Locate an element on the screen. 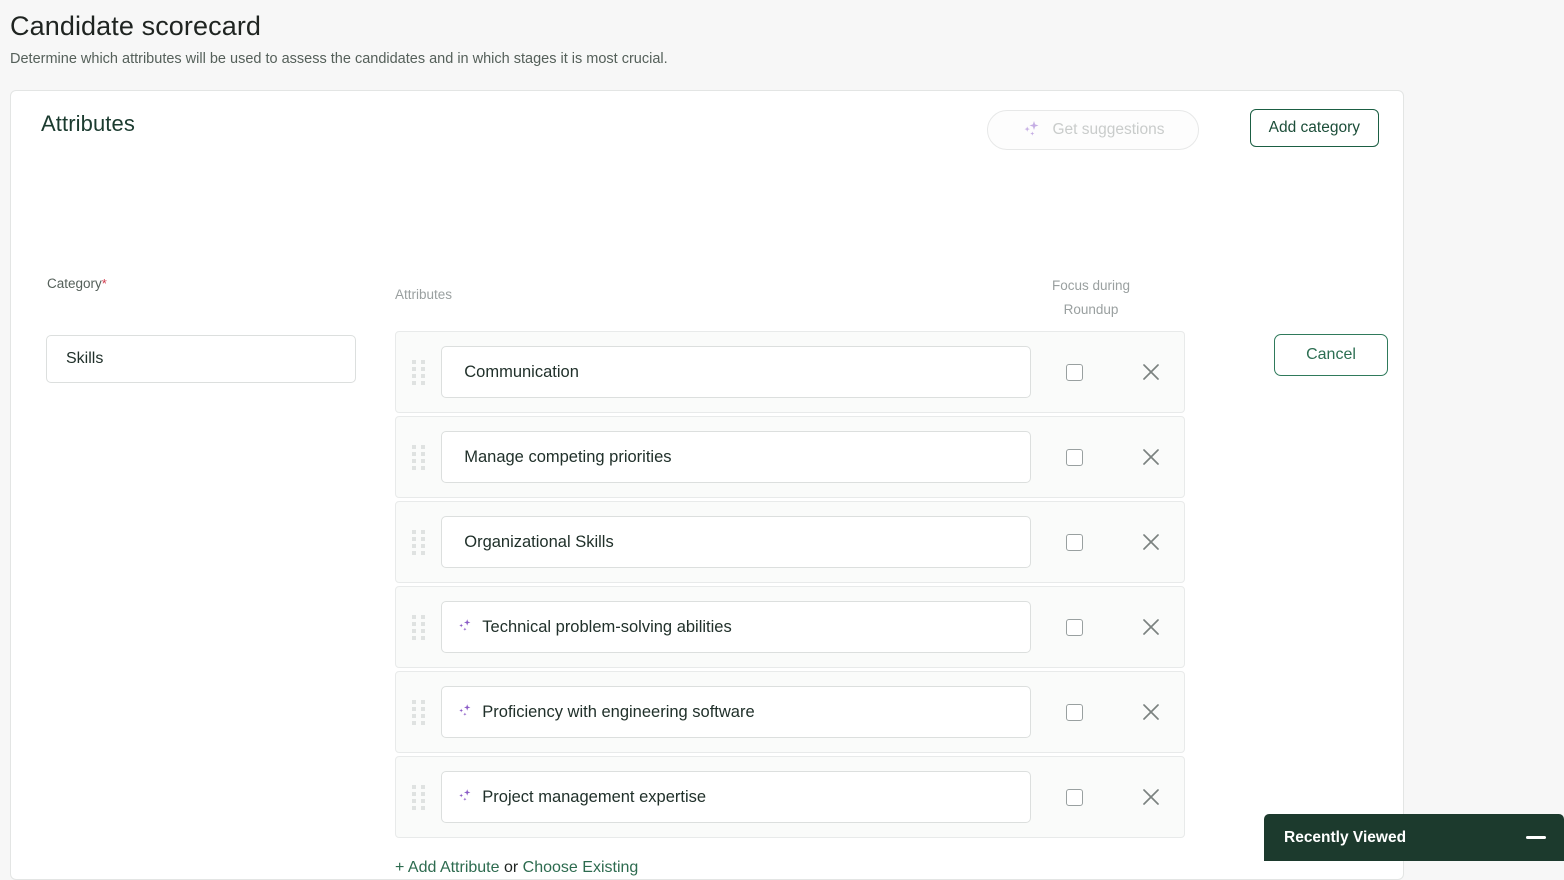 The height and width of the screenshot is (880, 1564). cancel-button: Cancel is located at coordinates (1331, 355).